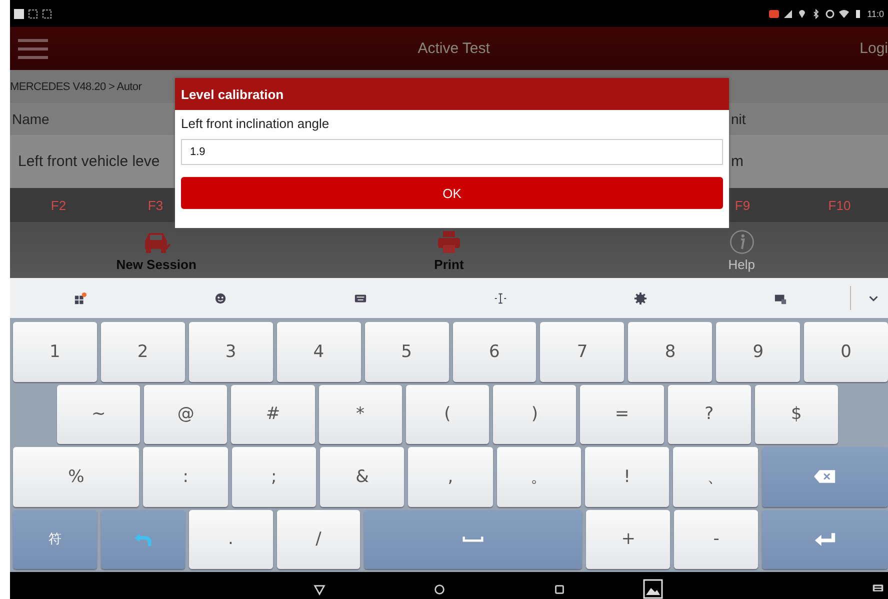  I want to click on keyboard-key: 4, so click(318, 352).